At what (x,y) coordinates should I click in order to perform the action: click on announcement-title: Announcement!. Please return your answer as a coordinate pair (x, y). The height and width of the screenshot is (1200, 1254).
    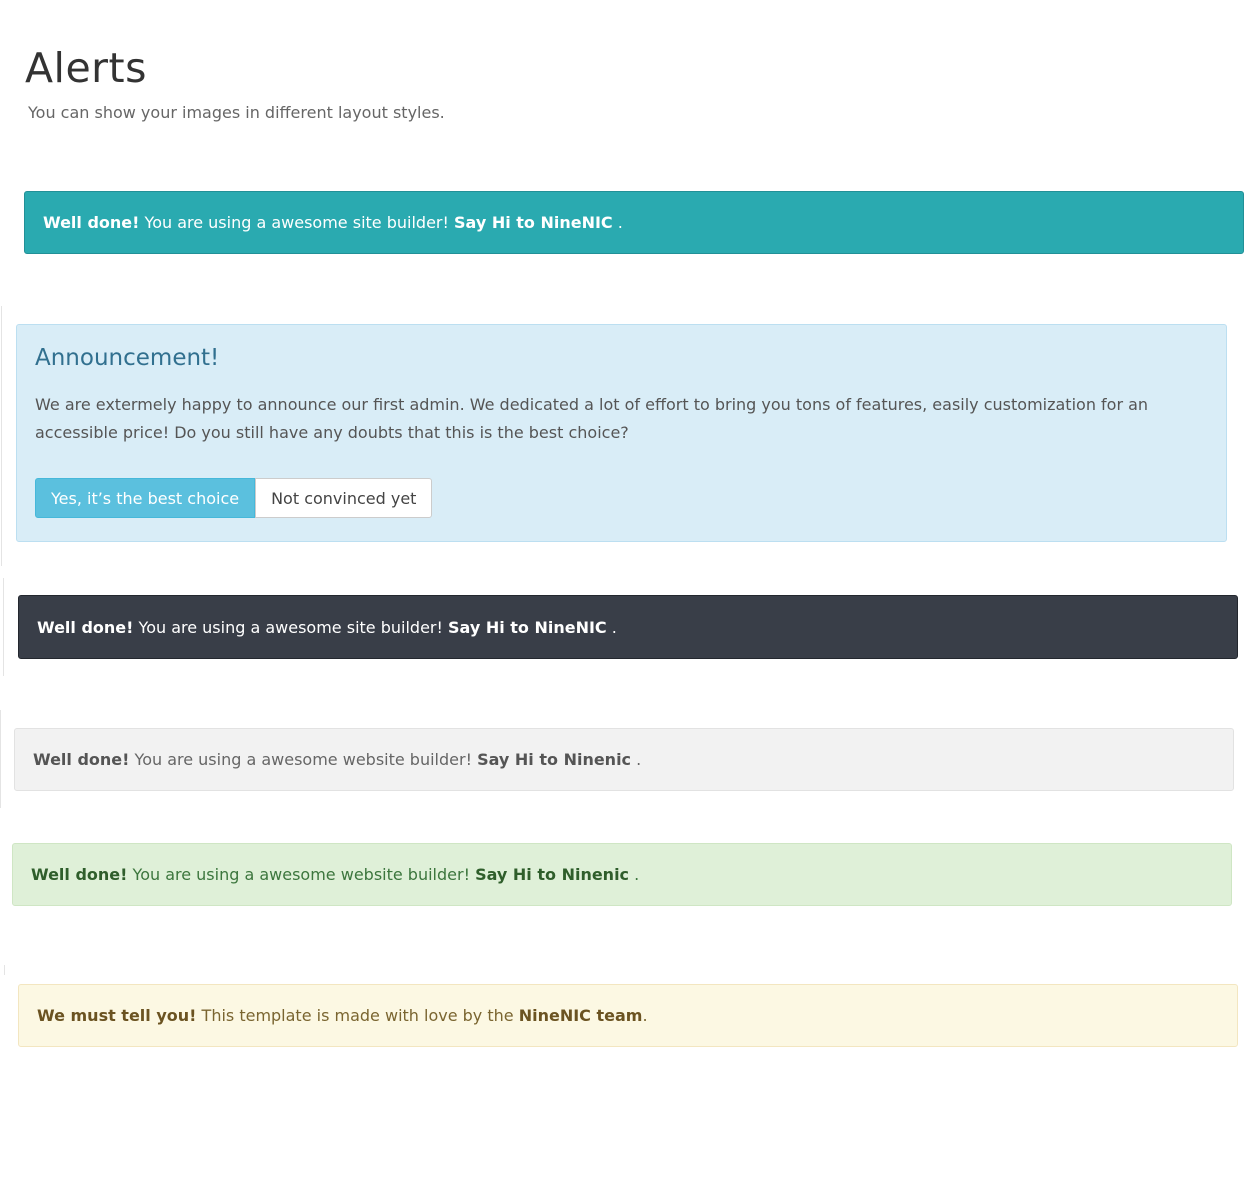
    Looking at the image, I should click on (127, 358).